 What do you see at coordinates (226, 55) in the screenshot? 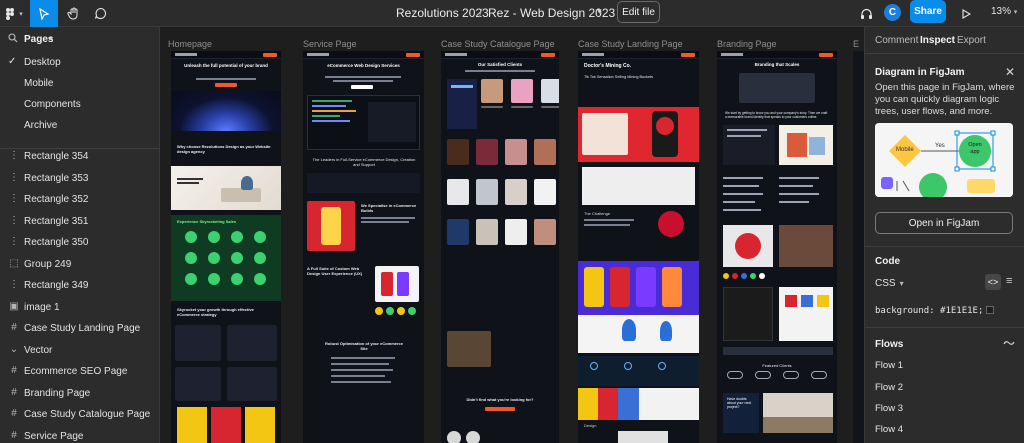
I see `frame-nav` at bounding box center [226, 55].